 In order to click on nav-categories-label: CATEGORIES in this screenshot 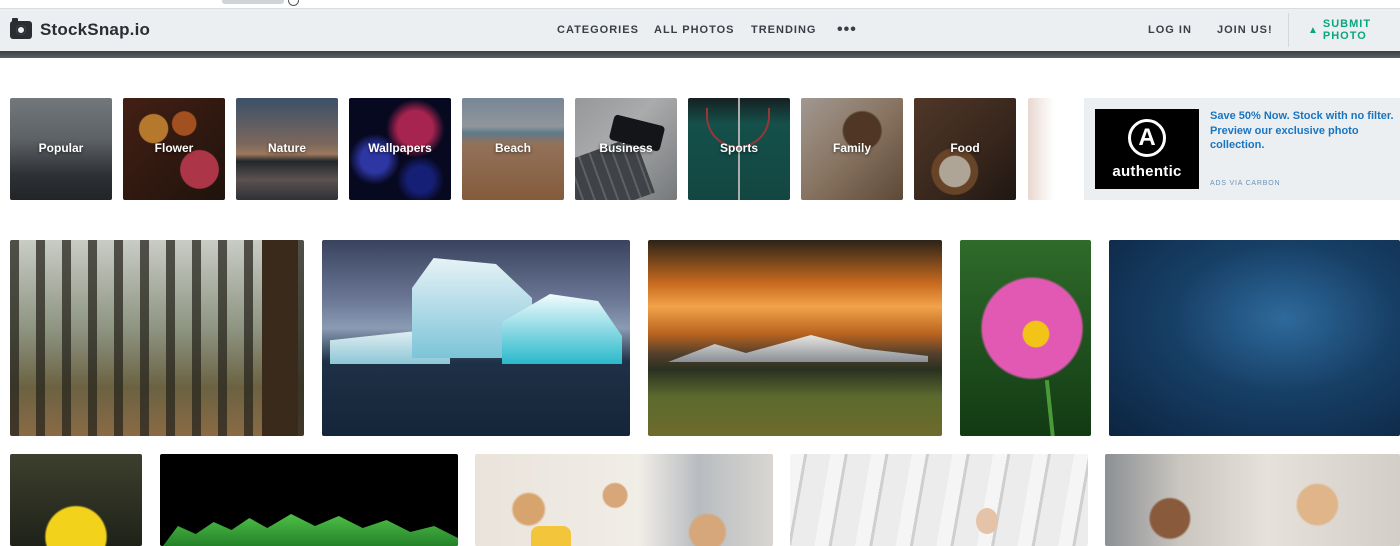, I will do `click(598, 30)`.